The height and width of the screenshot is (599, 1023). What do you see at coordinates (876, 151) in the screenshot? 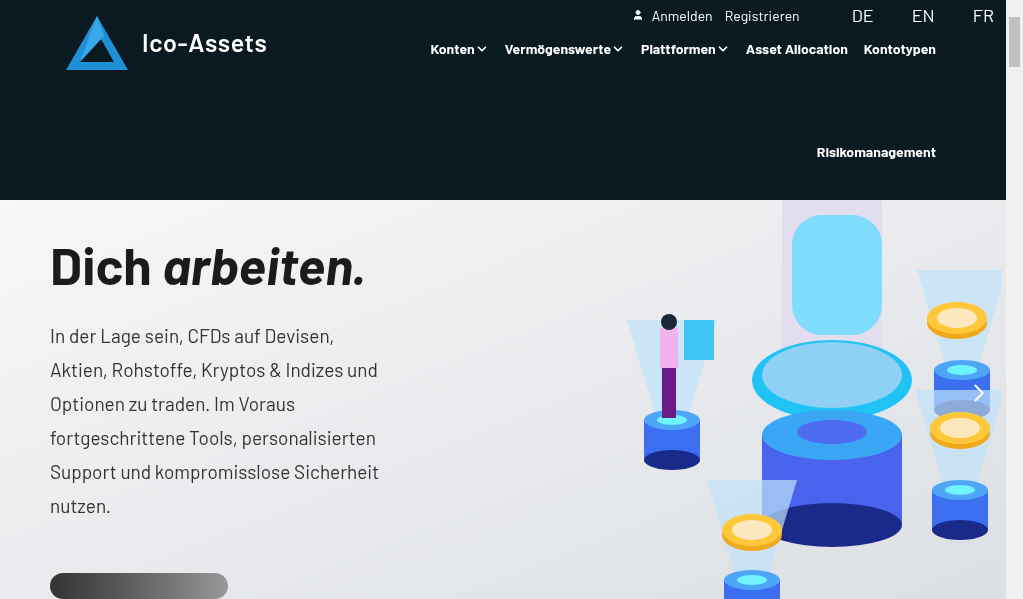
I see `nav-link: Risikomanagement` at bounding box center [876, 151].